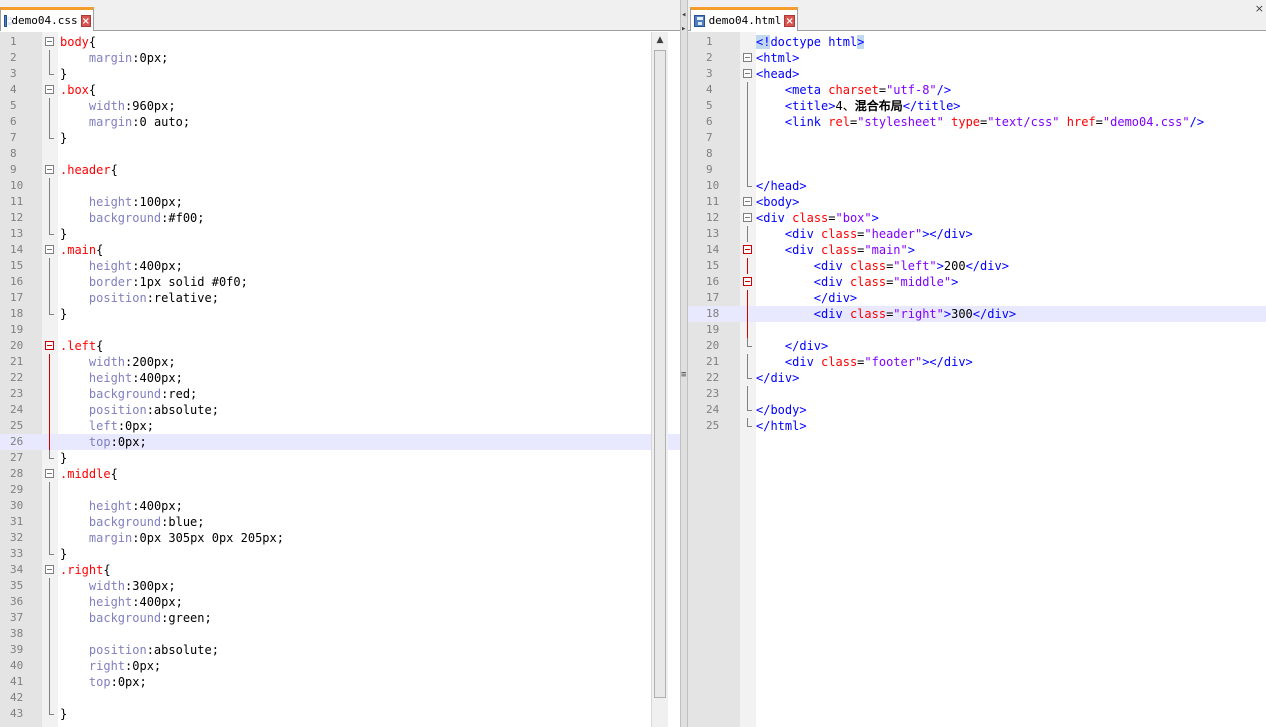 The height and width of the screenshot is (727, 1266). What do you see at coordinates (683, 29) in the screenshot?
I see `nav-right-icon: ▸` at bounding box center [683, 29].